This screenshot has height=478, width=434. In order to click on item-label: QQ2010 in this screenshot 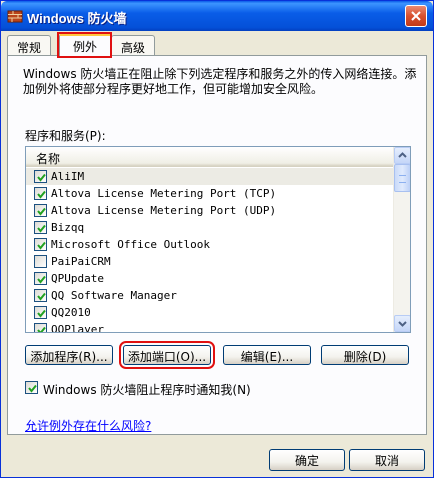, I will do `click(71, 312)`.